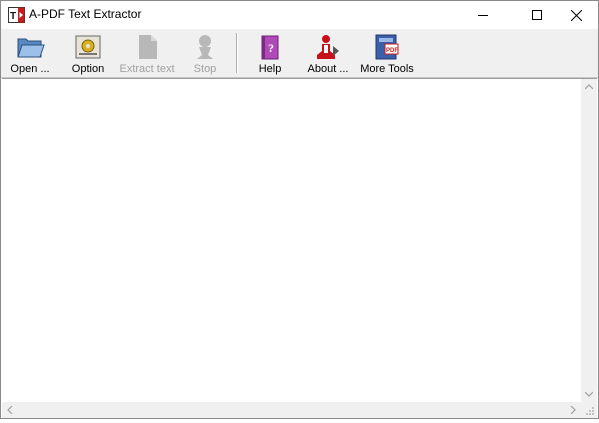 Image resolution: width=599 pixels, height=423 pixels. I want to click on title-bar: T A-PDF Text Extractor, so click(299, 15).